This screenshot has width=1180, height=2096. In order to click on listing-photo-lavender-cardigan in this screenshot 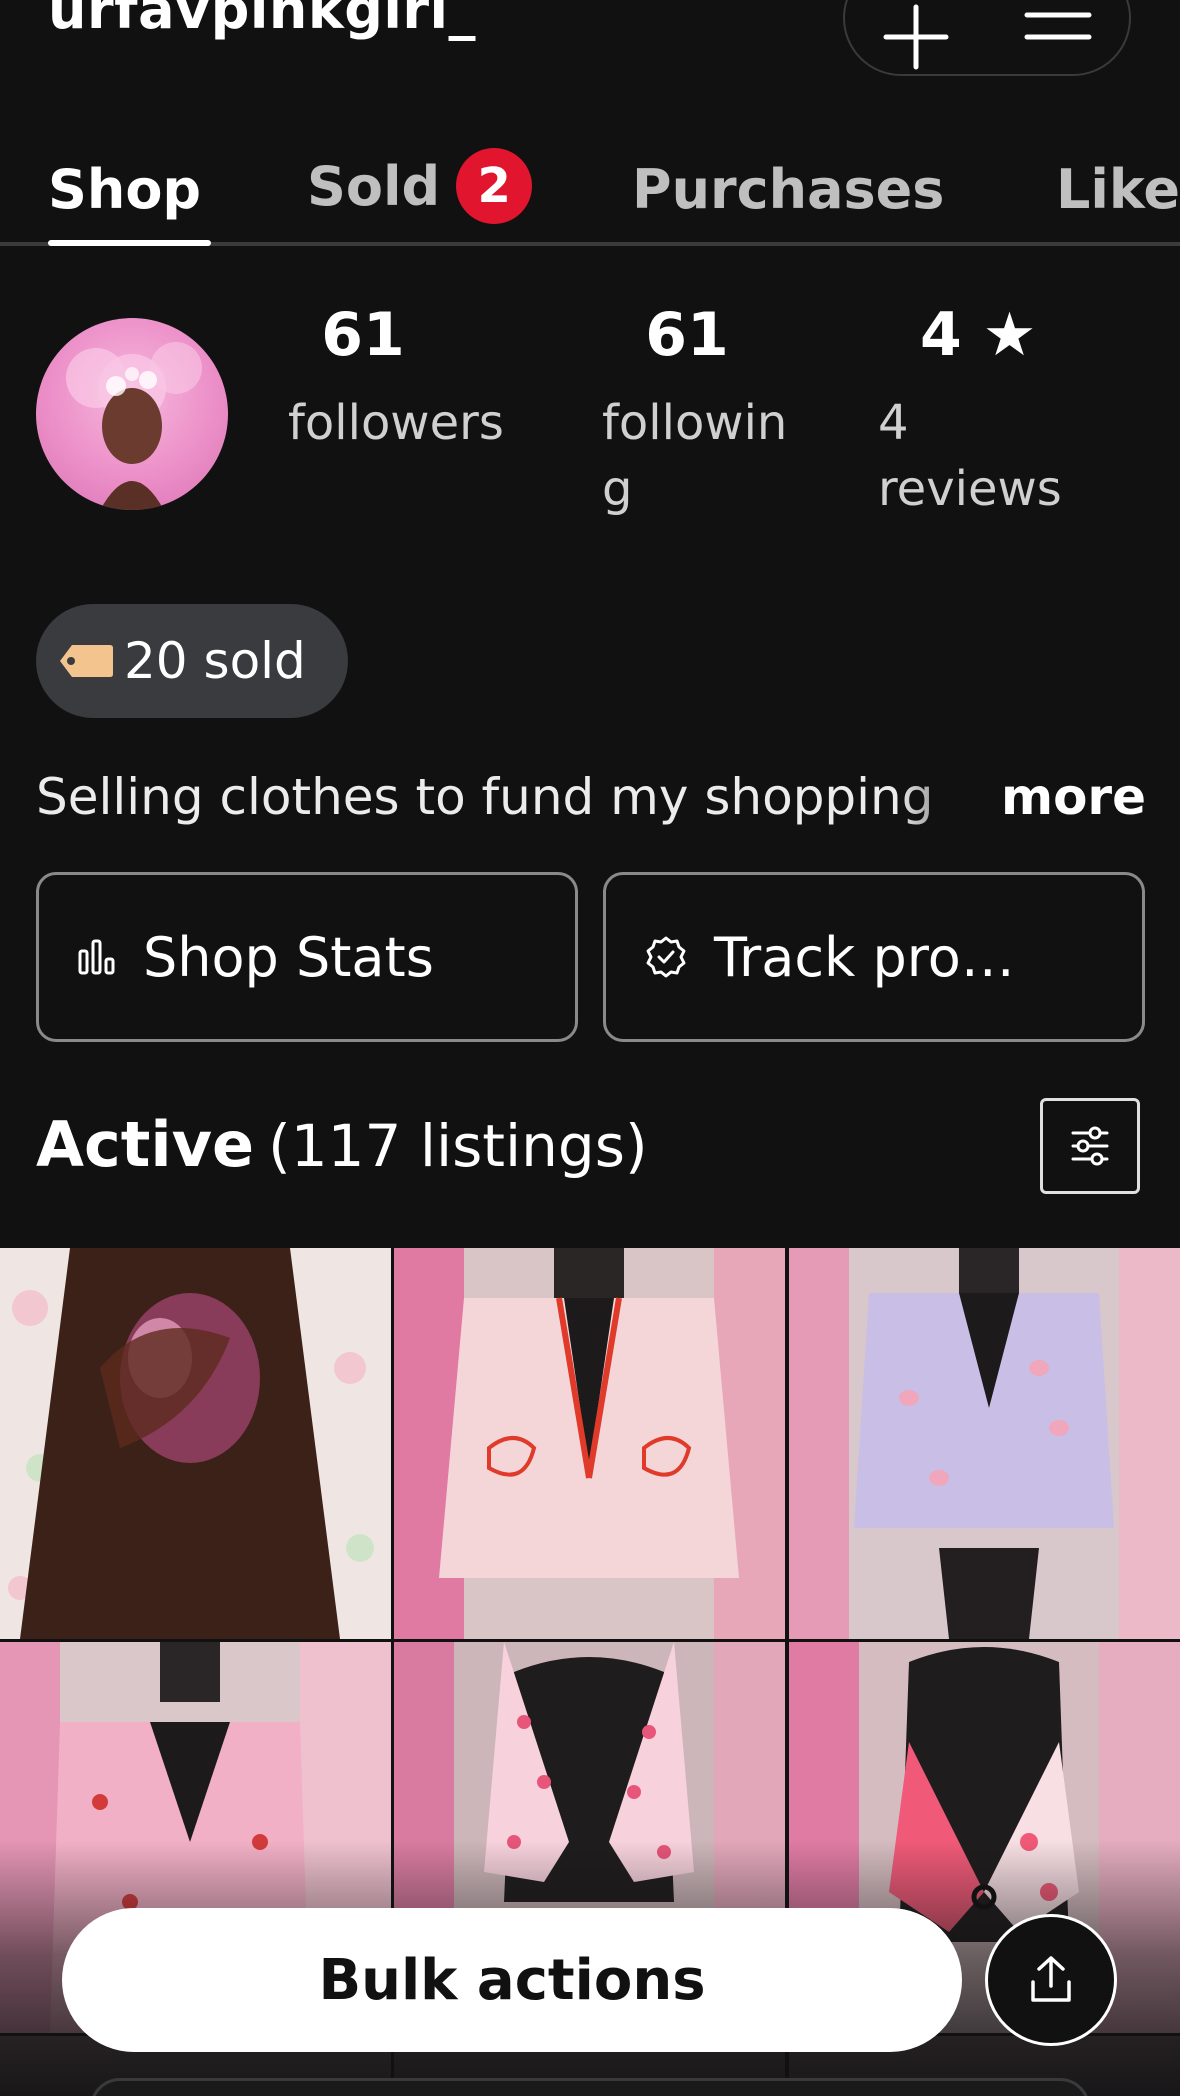, I will do `click(984, 1443)`.